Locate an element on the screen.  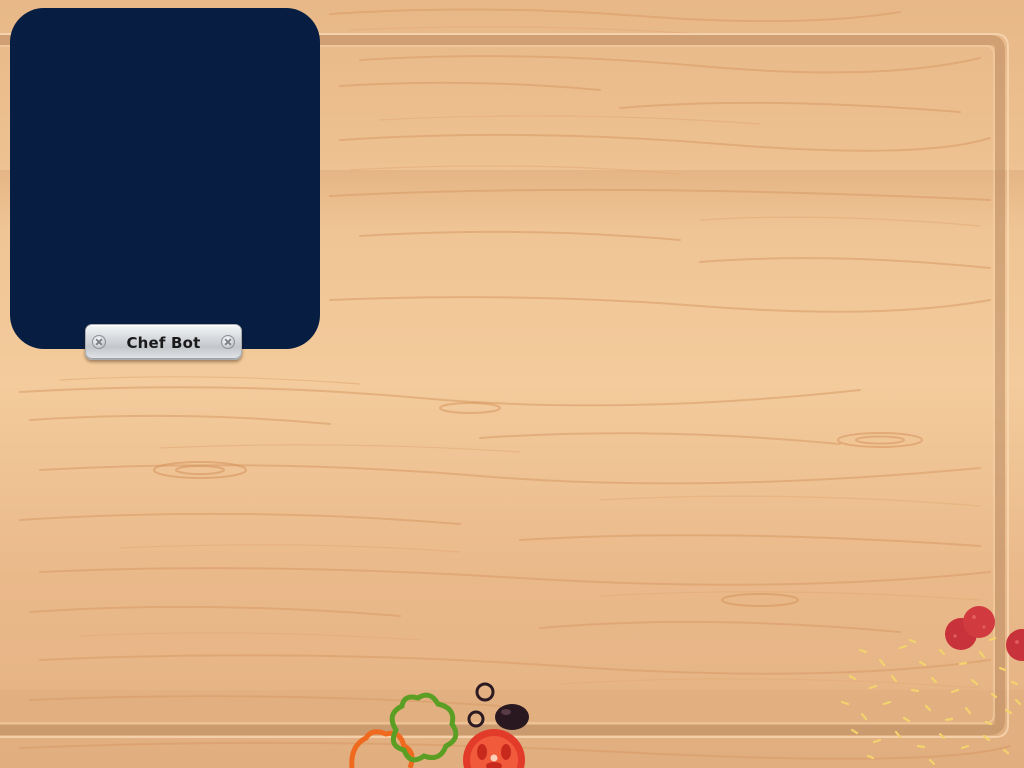
chef-bot-name-label: Chef Bot is located at coordinates (163, 343).